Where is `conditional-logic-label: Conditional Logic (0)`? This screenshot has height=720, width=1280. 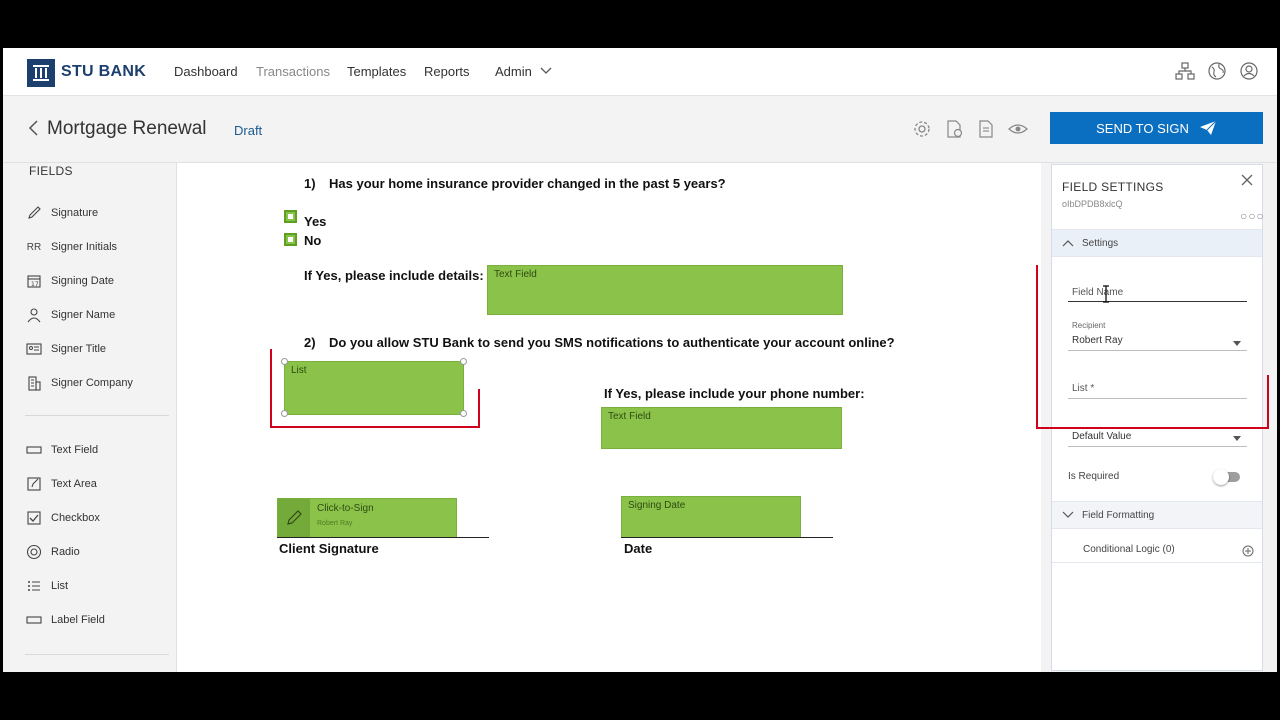
conditional-logic-label: Conditional Logic (0) is located at coordinates (1129, 549).